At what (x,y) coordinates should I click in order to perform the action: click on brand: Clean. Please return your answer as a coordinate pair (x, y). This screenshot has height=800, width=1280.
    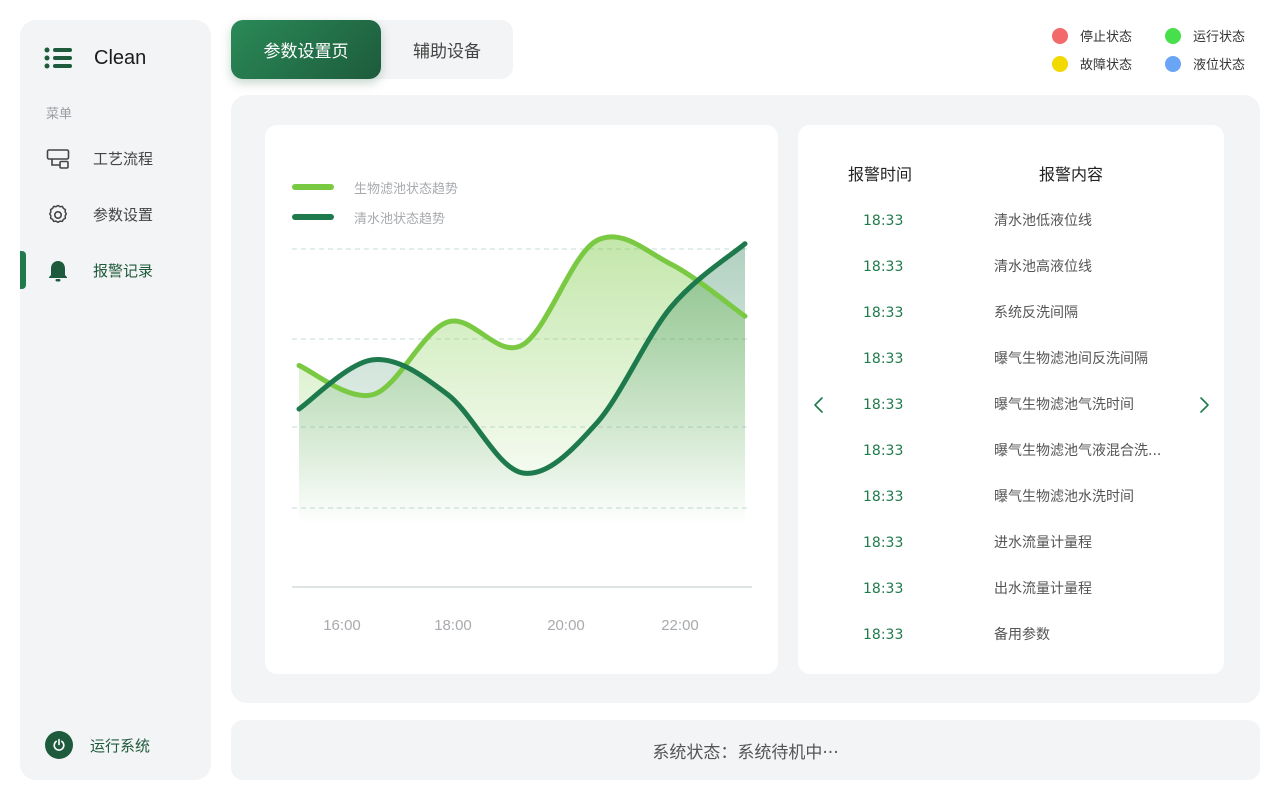
    Looking at the image, I should click on (95, 58).